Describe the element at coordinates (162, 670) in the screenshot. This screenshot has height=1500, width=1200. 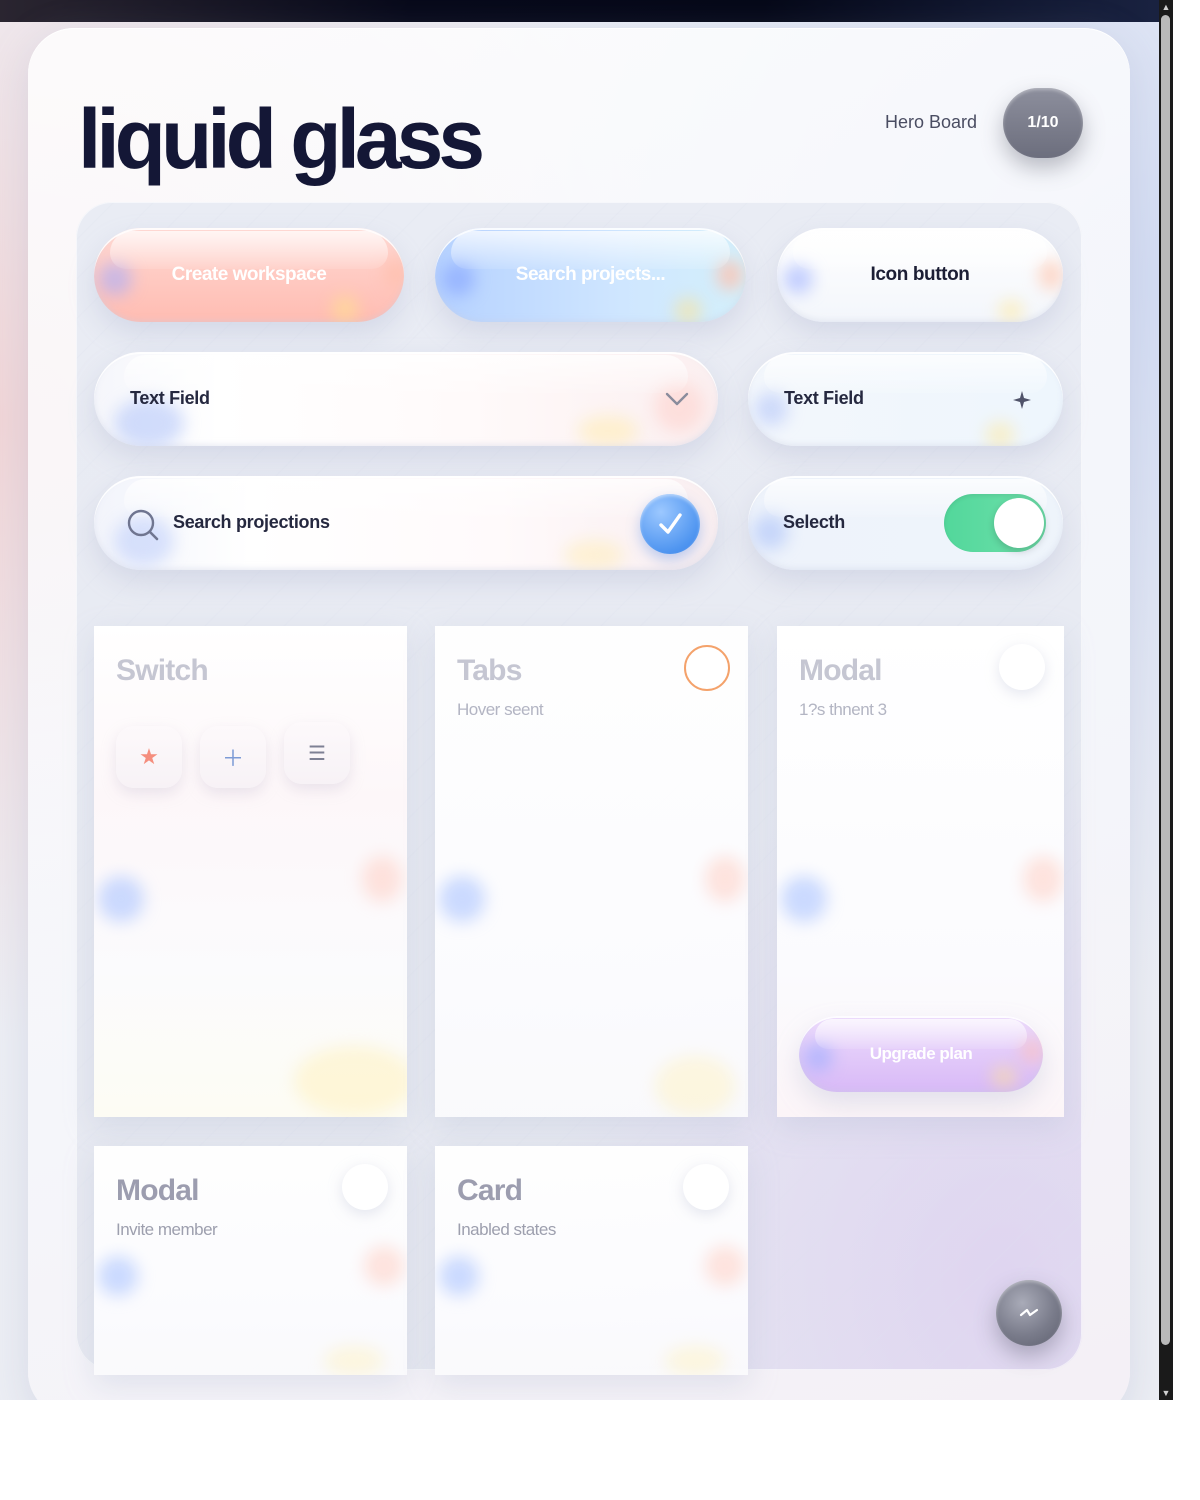
I see `card-title: Switch` at that location.